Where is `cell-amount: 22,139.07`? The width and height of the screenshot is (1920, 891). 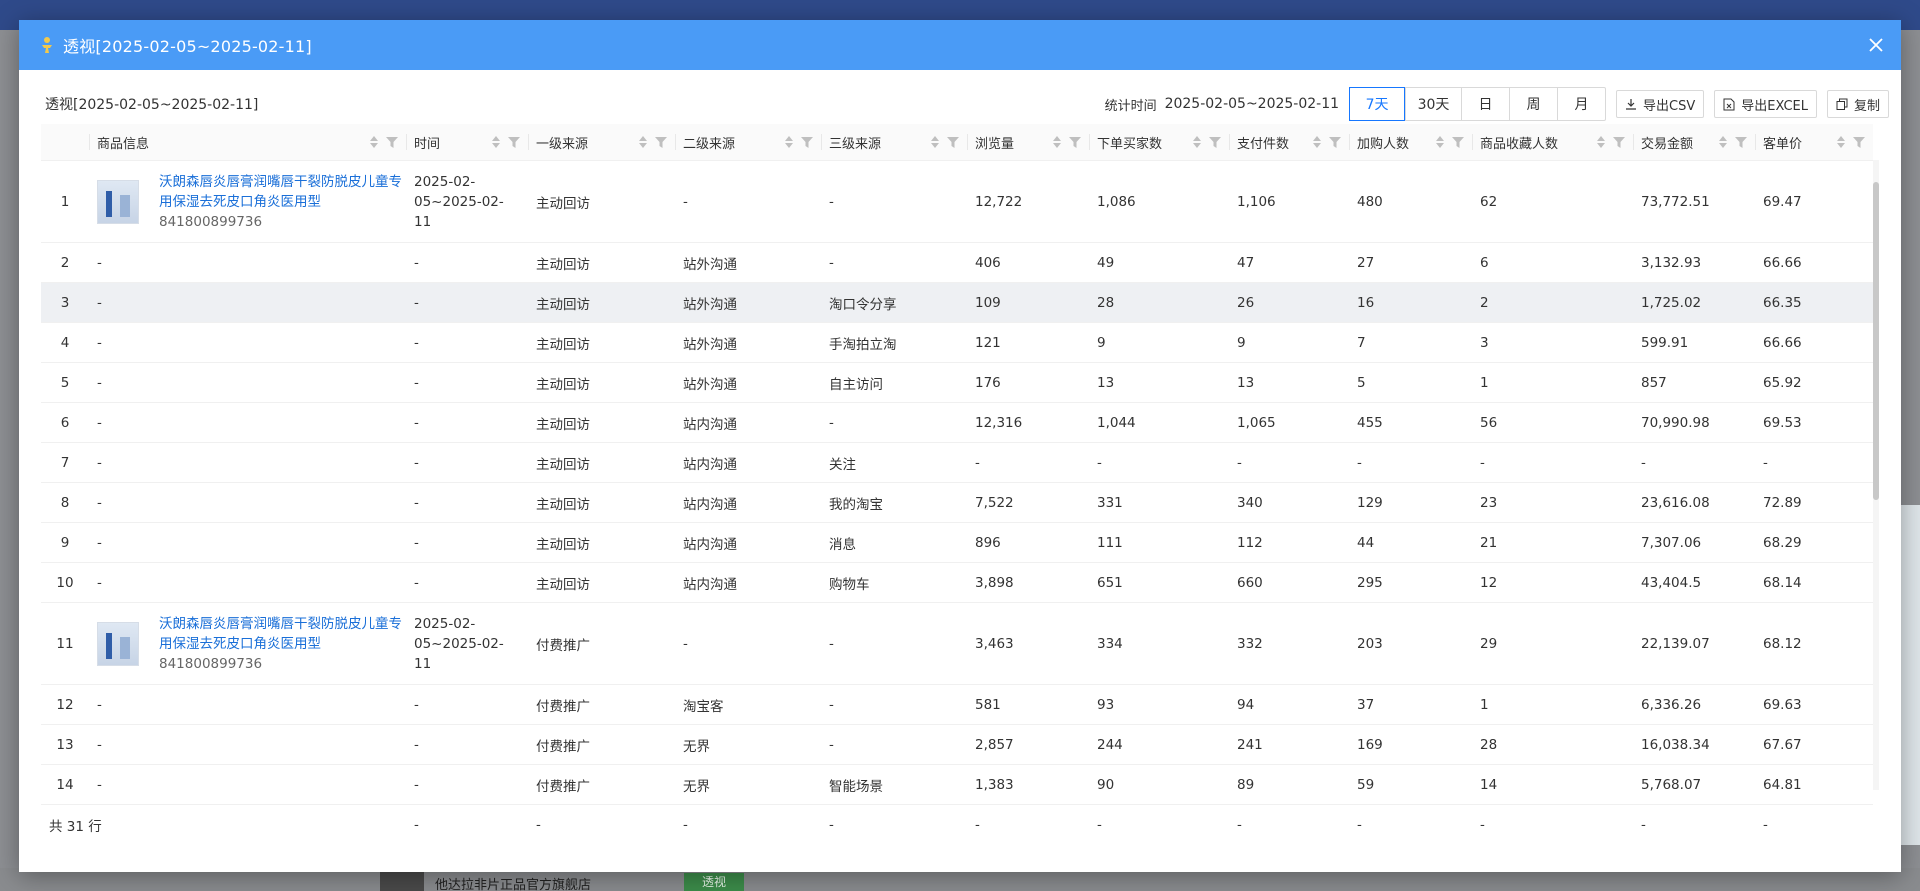
cell-amount: 22,139.07 is located at coordinates (1694, 643).